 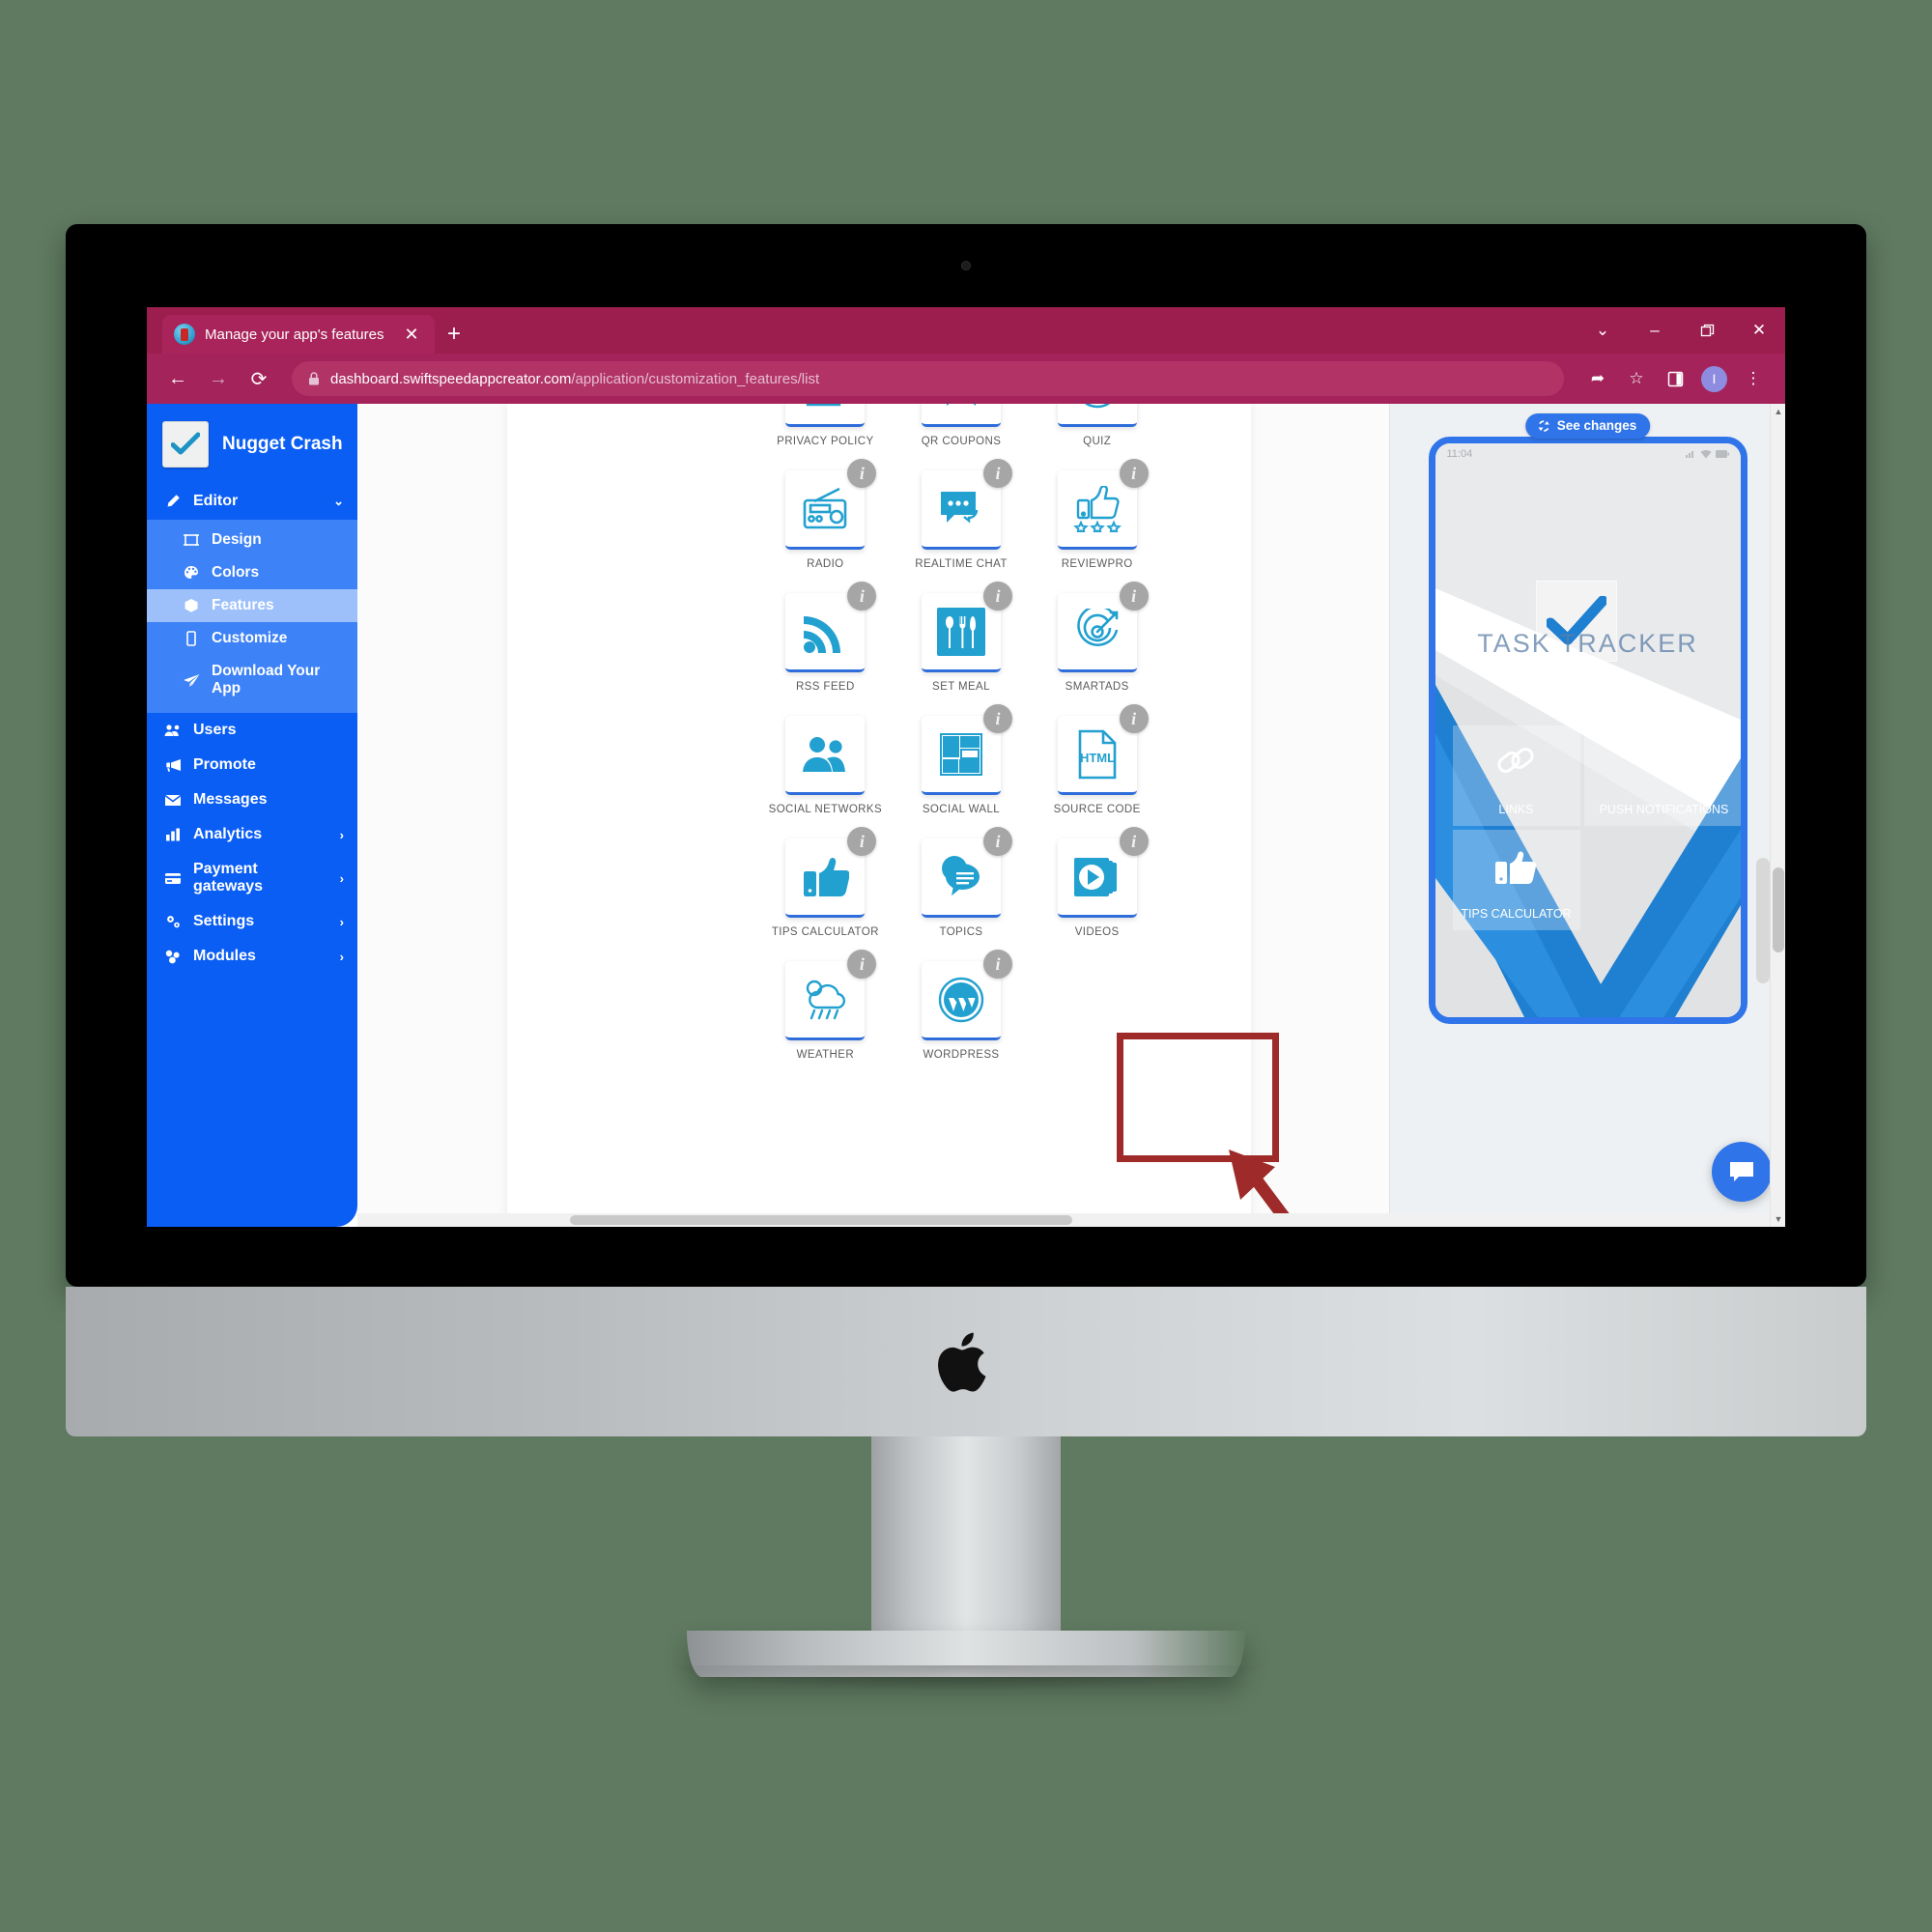 I want to click on browser-tab: Manage your app's features ✕, so click(x=298, y=334).